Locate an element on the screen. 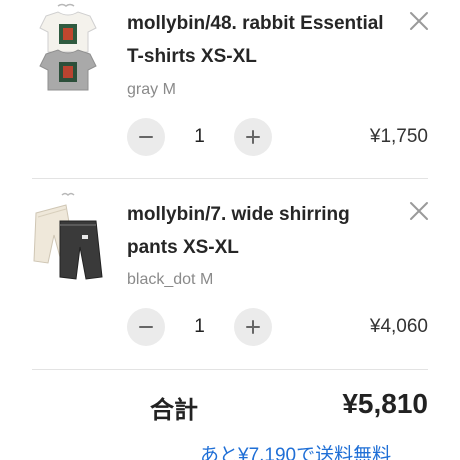 Image resolution: width=460 pixels, height=460 pixels. quantity-stepper: 1 ¥1,750 is located at coordinates (277, 137).